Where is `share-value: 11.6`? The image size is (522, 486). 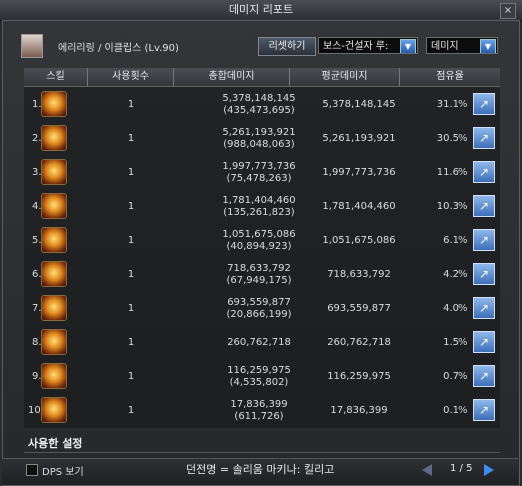
share-value: 11.6 is located at coordinates (447, 172).